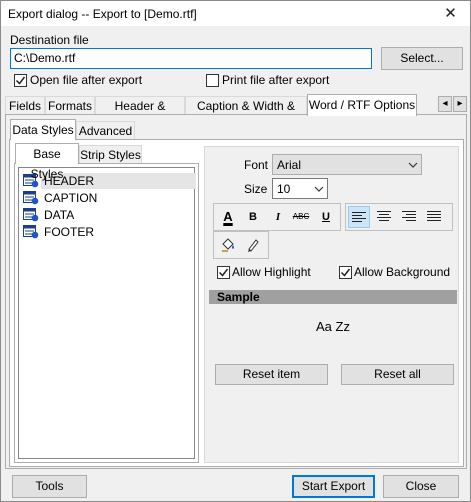  Describe the element at coordinates (228, 217) in the screenshot. I see `font-color-icon: A` at that location.